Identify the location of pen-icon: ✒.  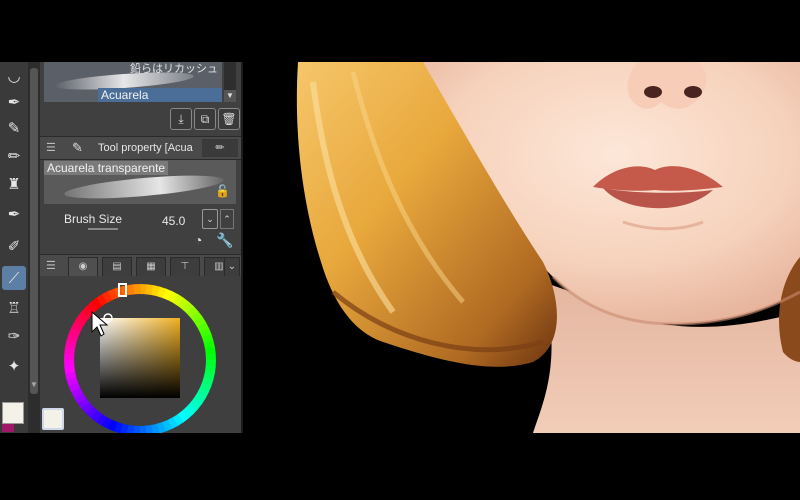
(14, 102).